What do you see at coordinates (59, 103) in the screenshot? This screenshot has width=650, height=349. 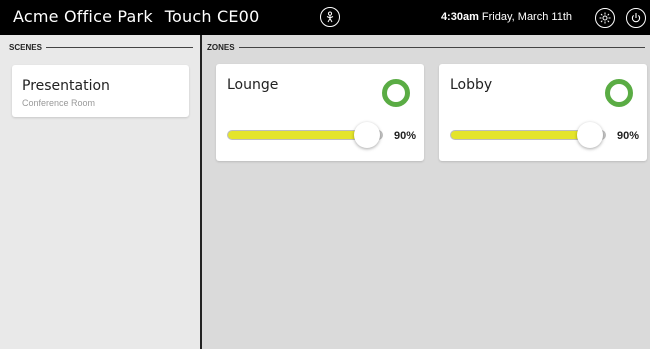 I see `scene-subtitle: Conference Room` at bounding box center [59, 103].